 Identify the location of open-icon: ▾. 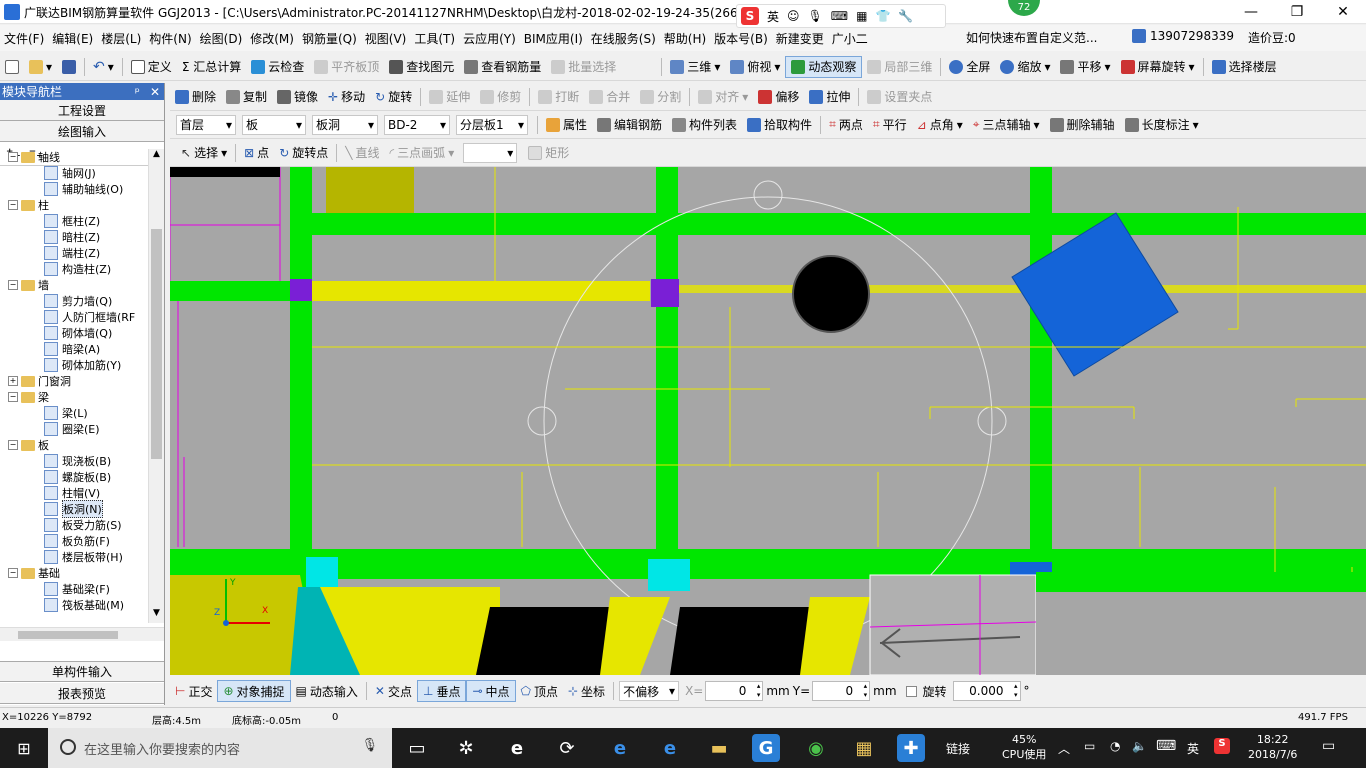
(40, 67).